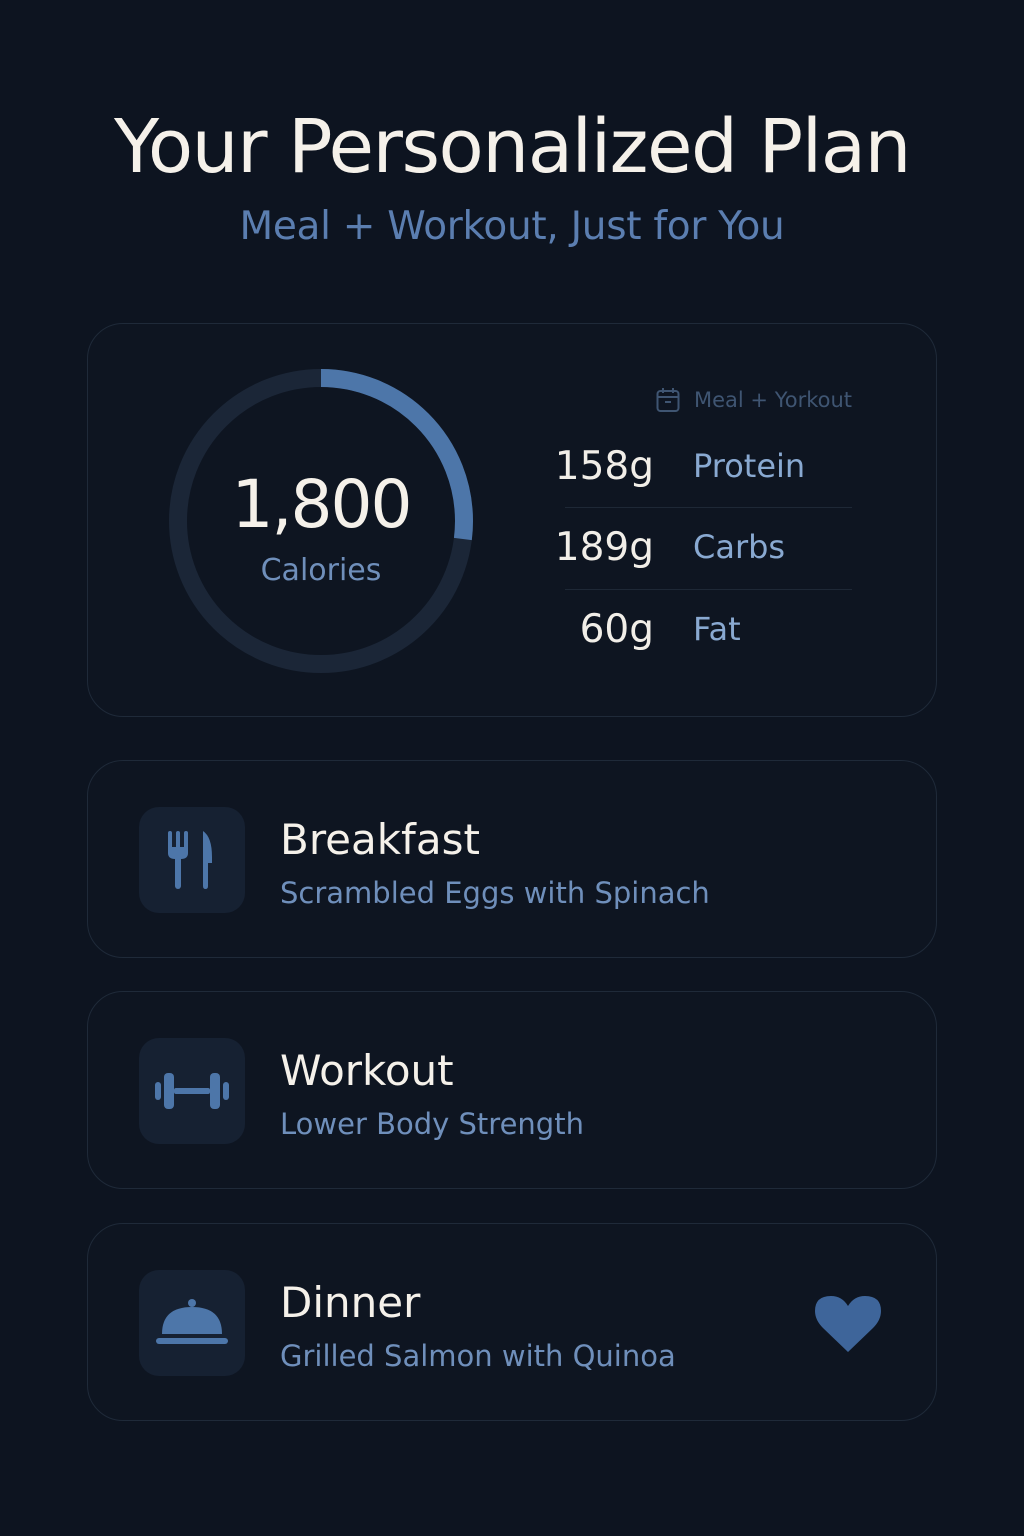 The width and height of the screenshot is (1024, 1536). I want to click on dinner-icon-tile, so click(192, 1323).